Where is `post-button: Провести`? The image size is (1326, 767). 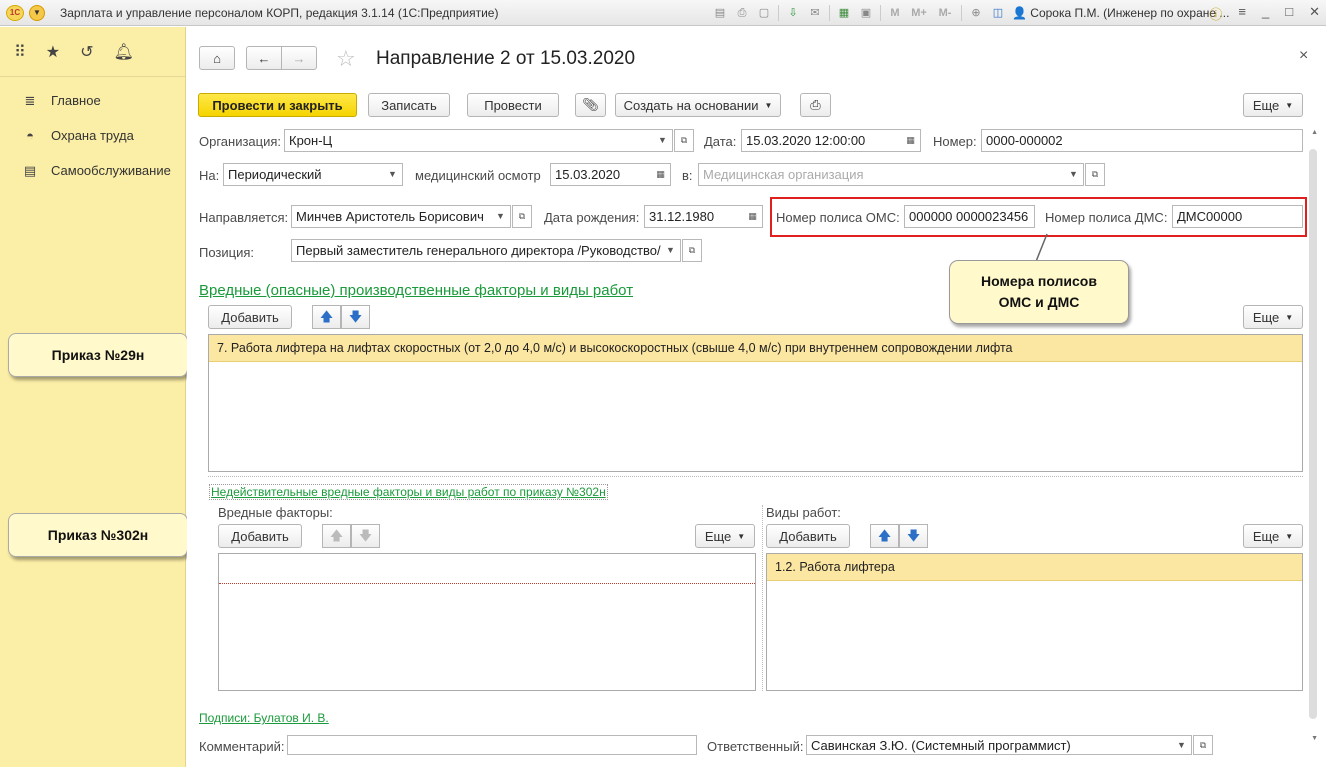 post-button: Провести is located at coordinates (513, 105).